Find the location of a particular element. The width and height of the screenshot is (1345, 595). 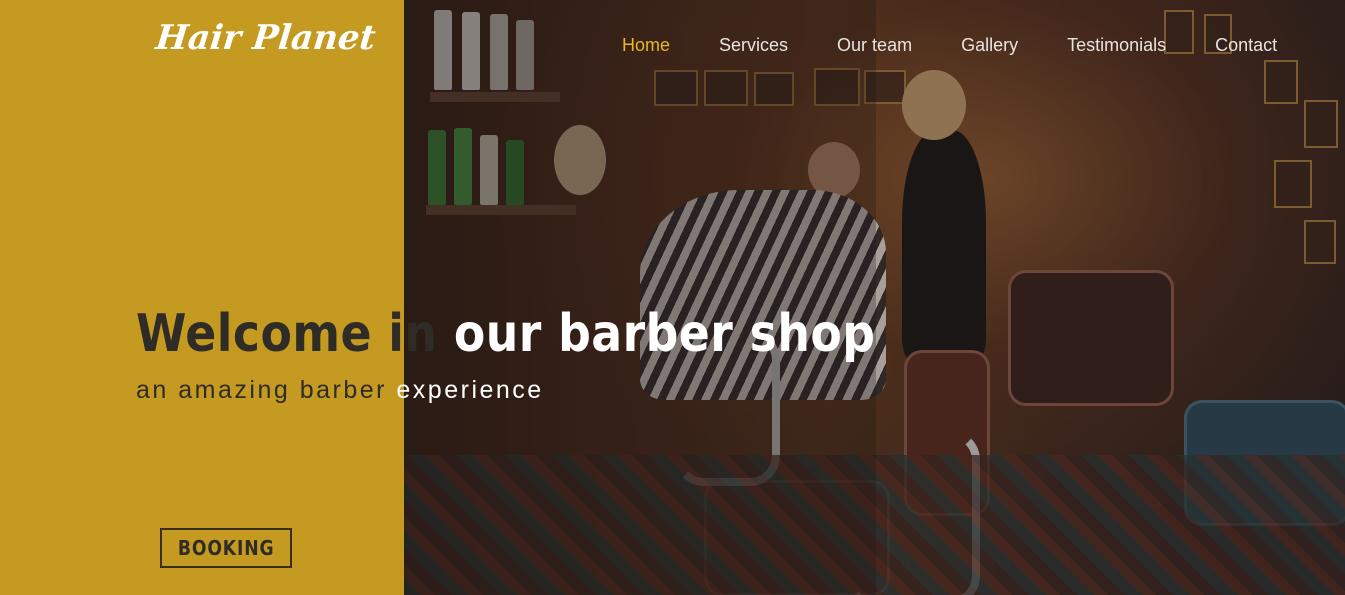

hero-title-part1: Welcome in is located at coordinates (295, 334).